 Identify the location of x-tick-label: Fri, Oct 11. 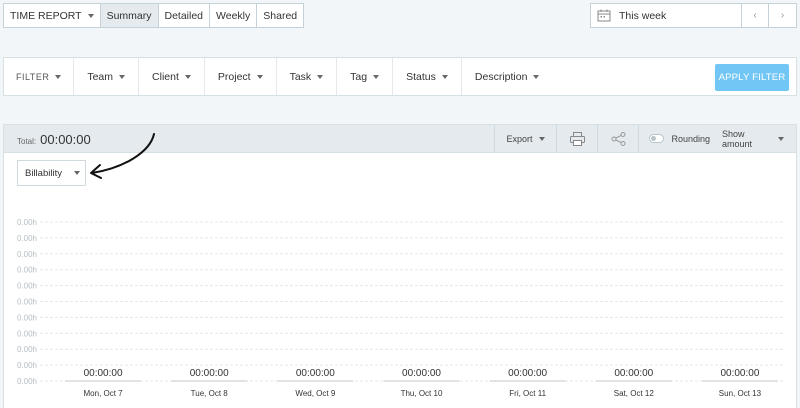
(527, 393).